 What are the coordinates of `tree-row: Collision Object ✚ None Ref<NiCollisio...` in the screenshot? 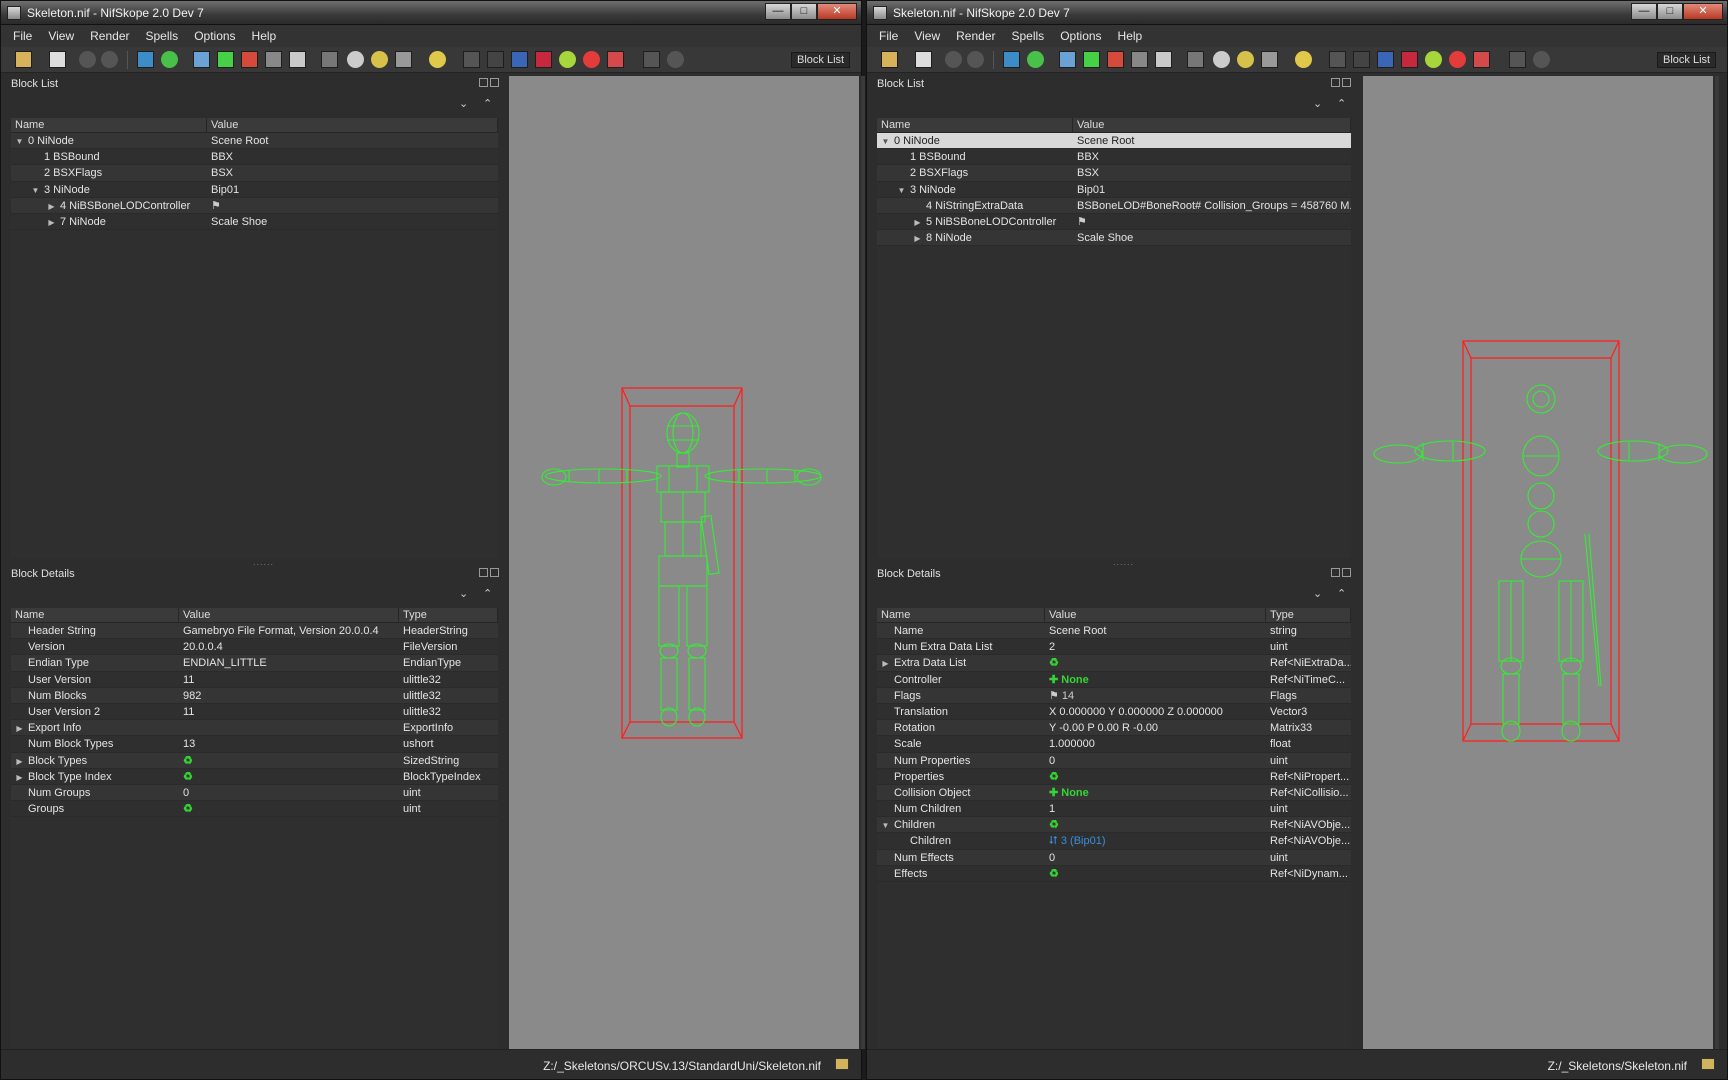 It's located at (1114, 793).